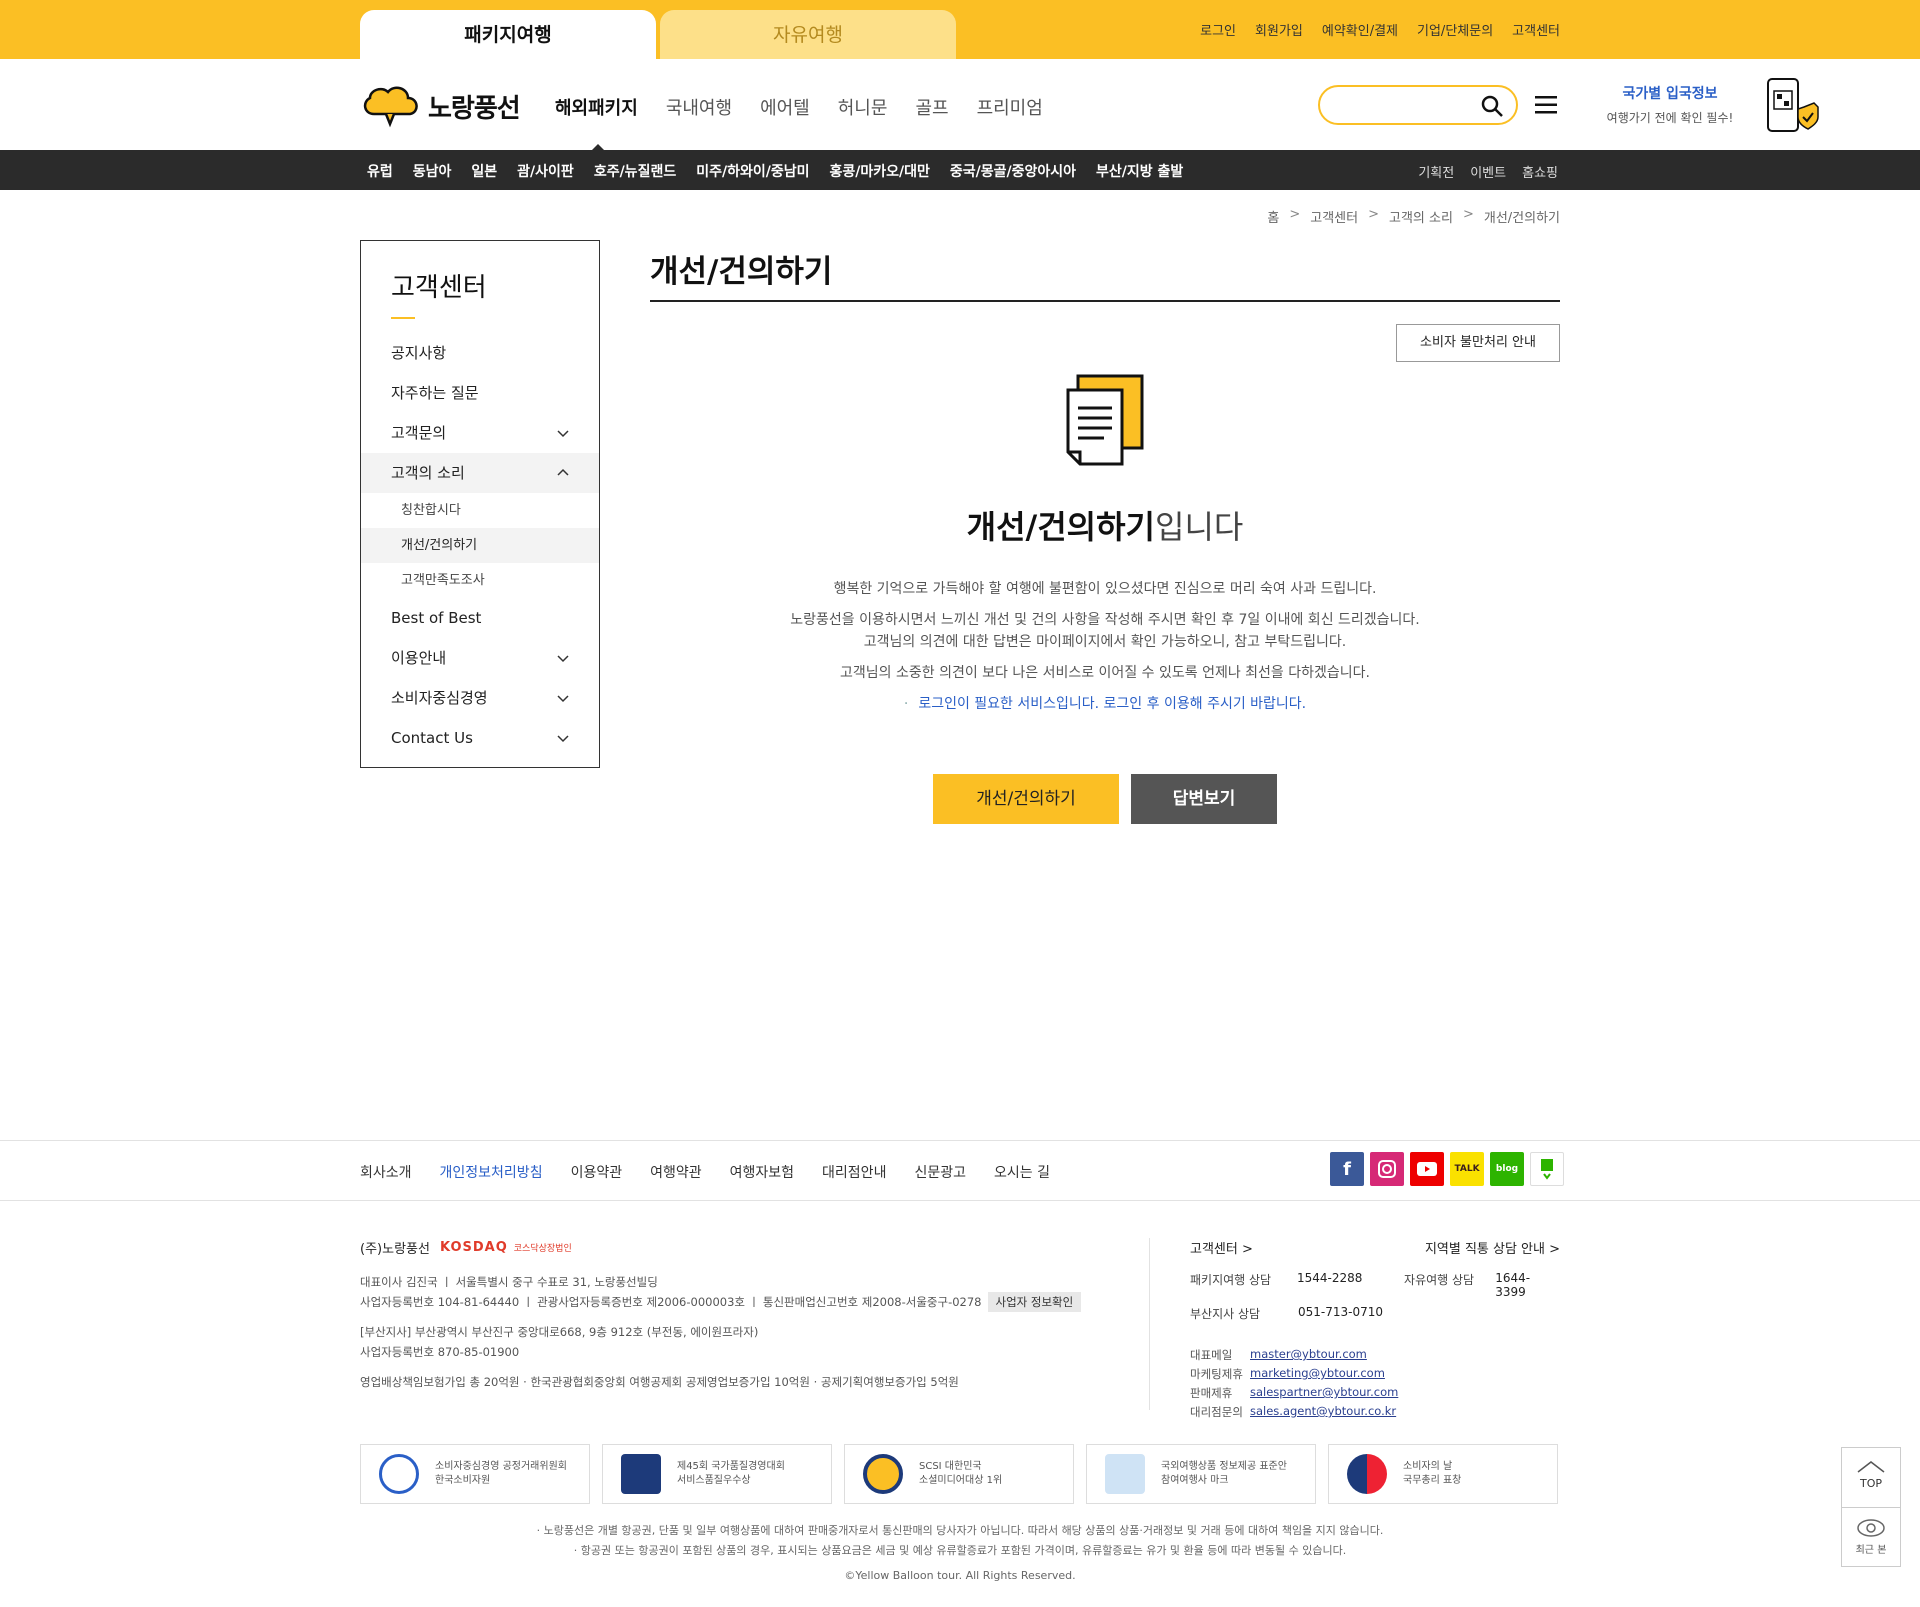 This screenshot has width=1920, height=1607. Describe the element at coordinates (731, 1466) in the screenshot. I see `cert-line: 제45회 국가품질경영대회` at that location.